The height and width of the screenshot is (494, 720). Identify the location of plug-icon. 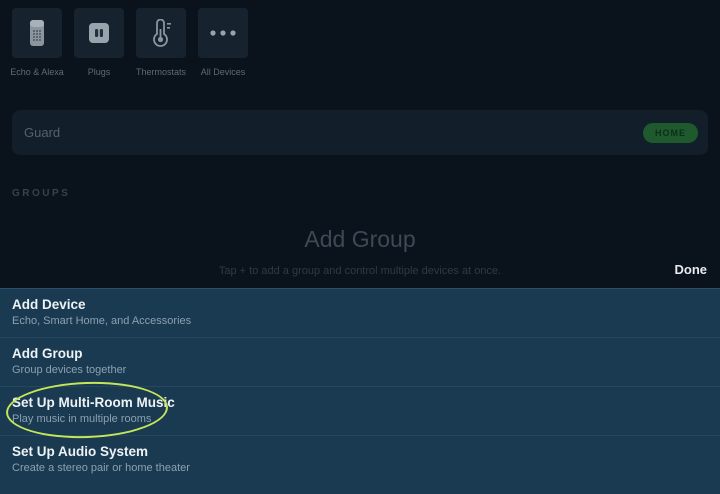
(99, 33).